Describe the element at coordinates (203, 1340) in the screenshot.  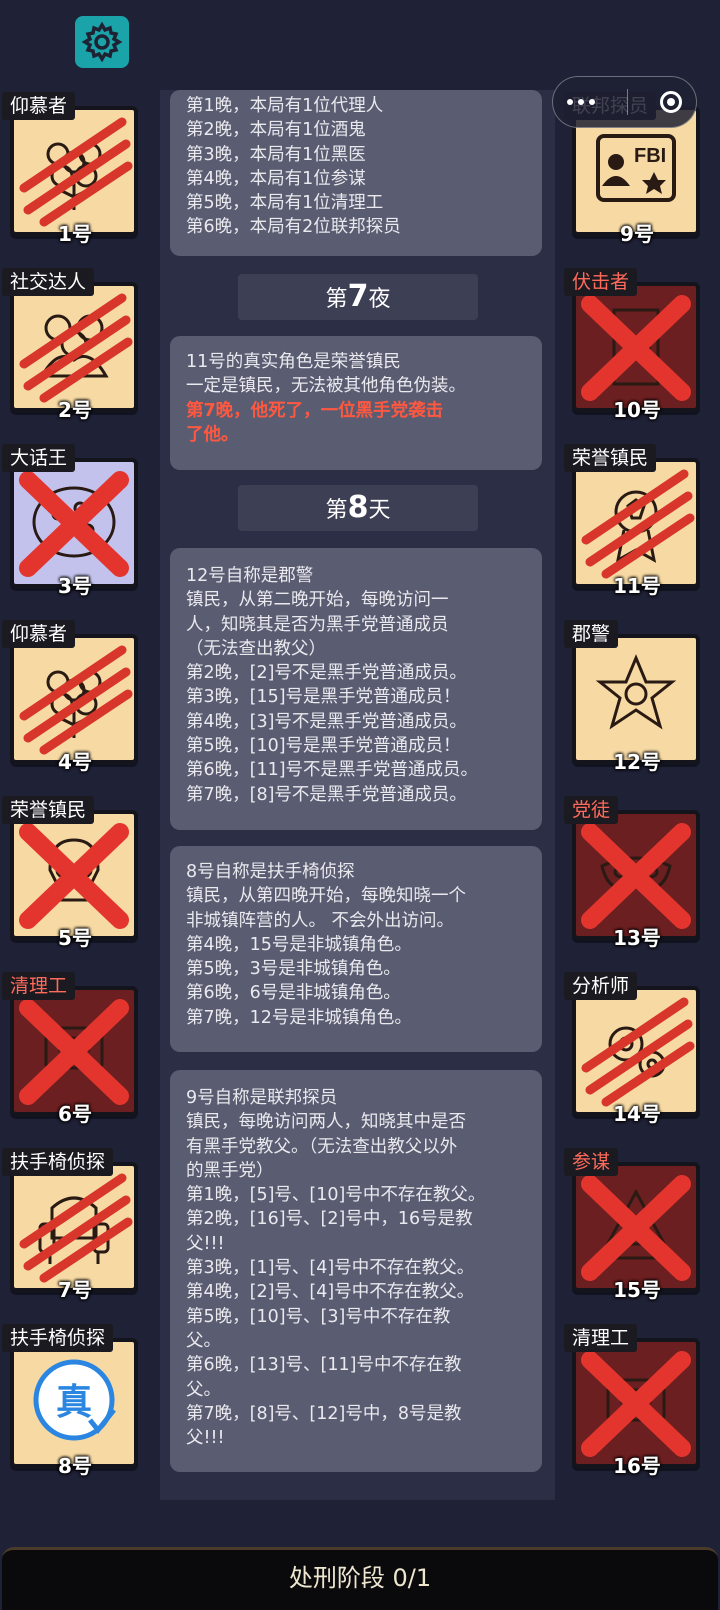
I see `log-line: 父。` at that location.